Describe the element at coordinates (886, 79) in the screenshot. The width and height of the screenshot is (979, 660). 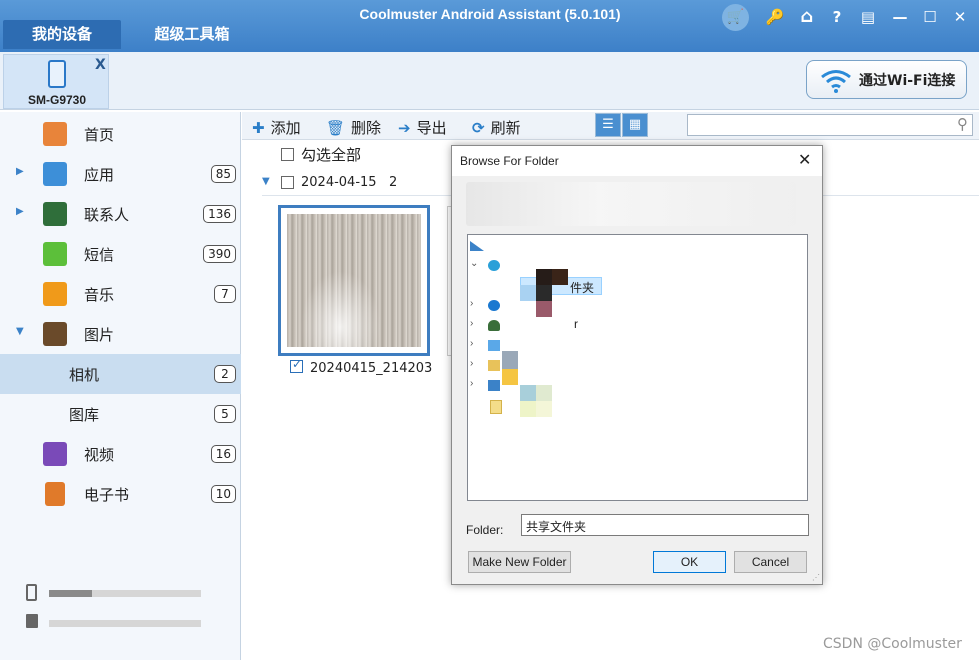
I see `wifi-connect-button: 通过Wi-Fi连接` at that location.